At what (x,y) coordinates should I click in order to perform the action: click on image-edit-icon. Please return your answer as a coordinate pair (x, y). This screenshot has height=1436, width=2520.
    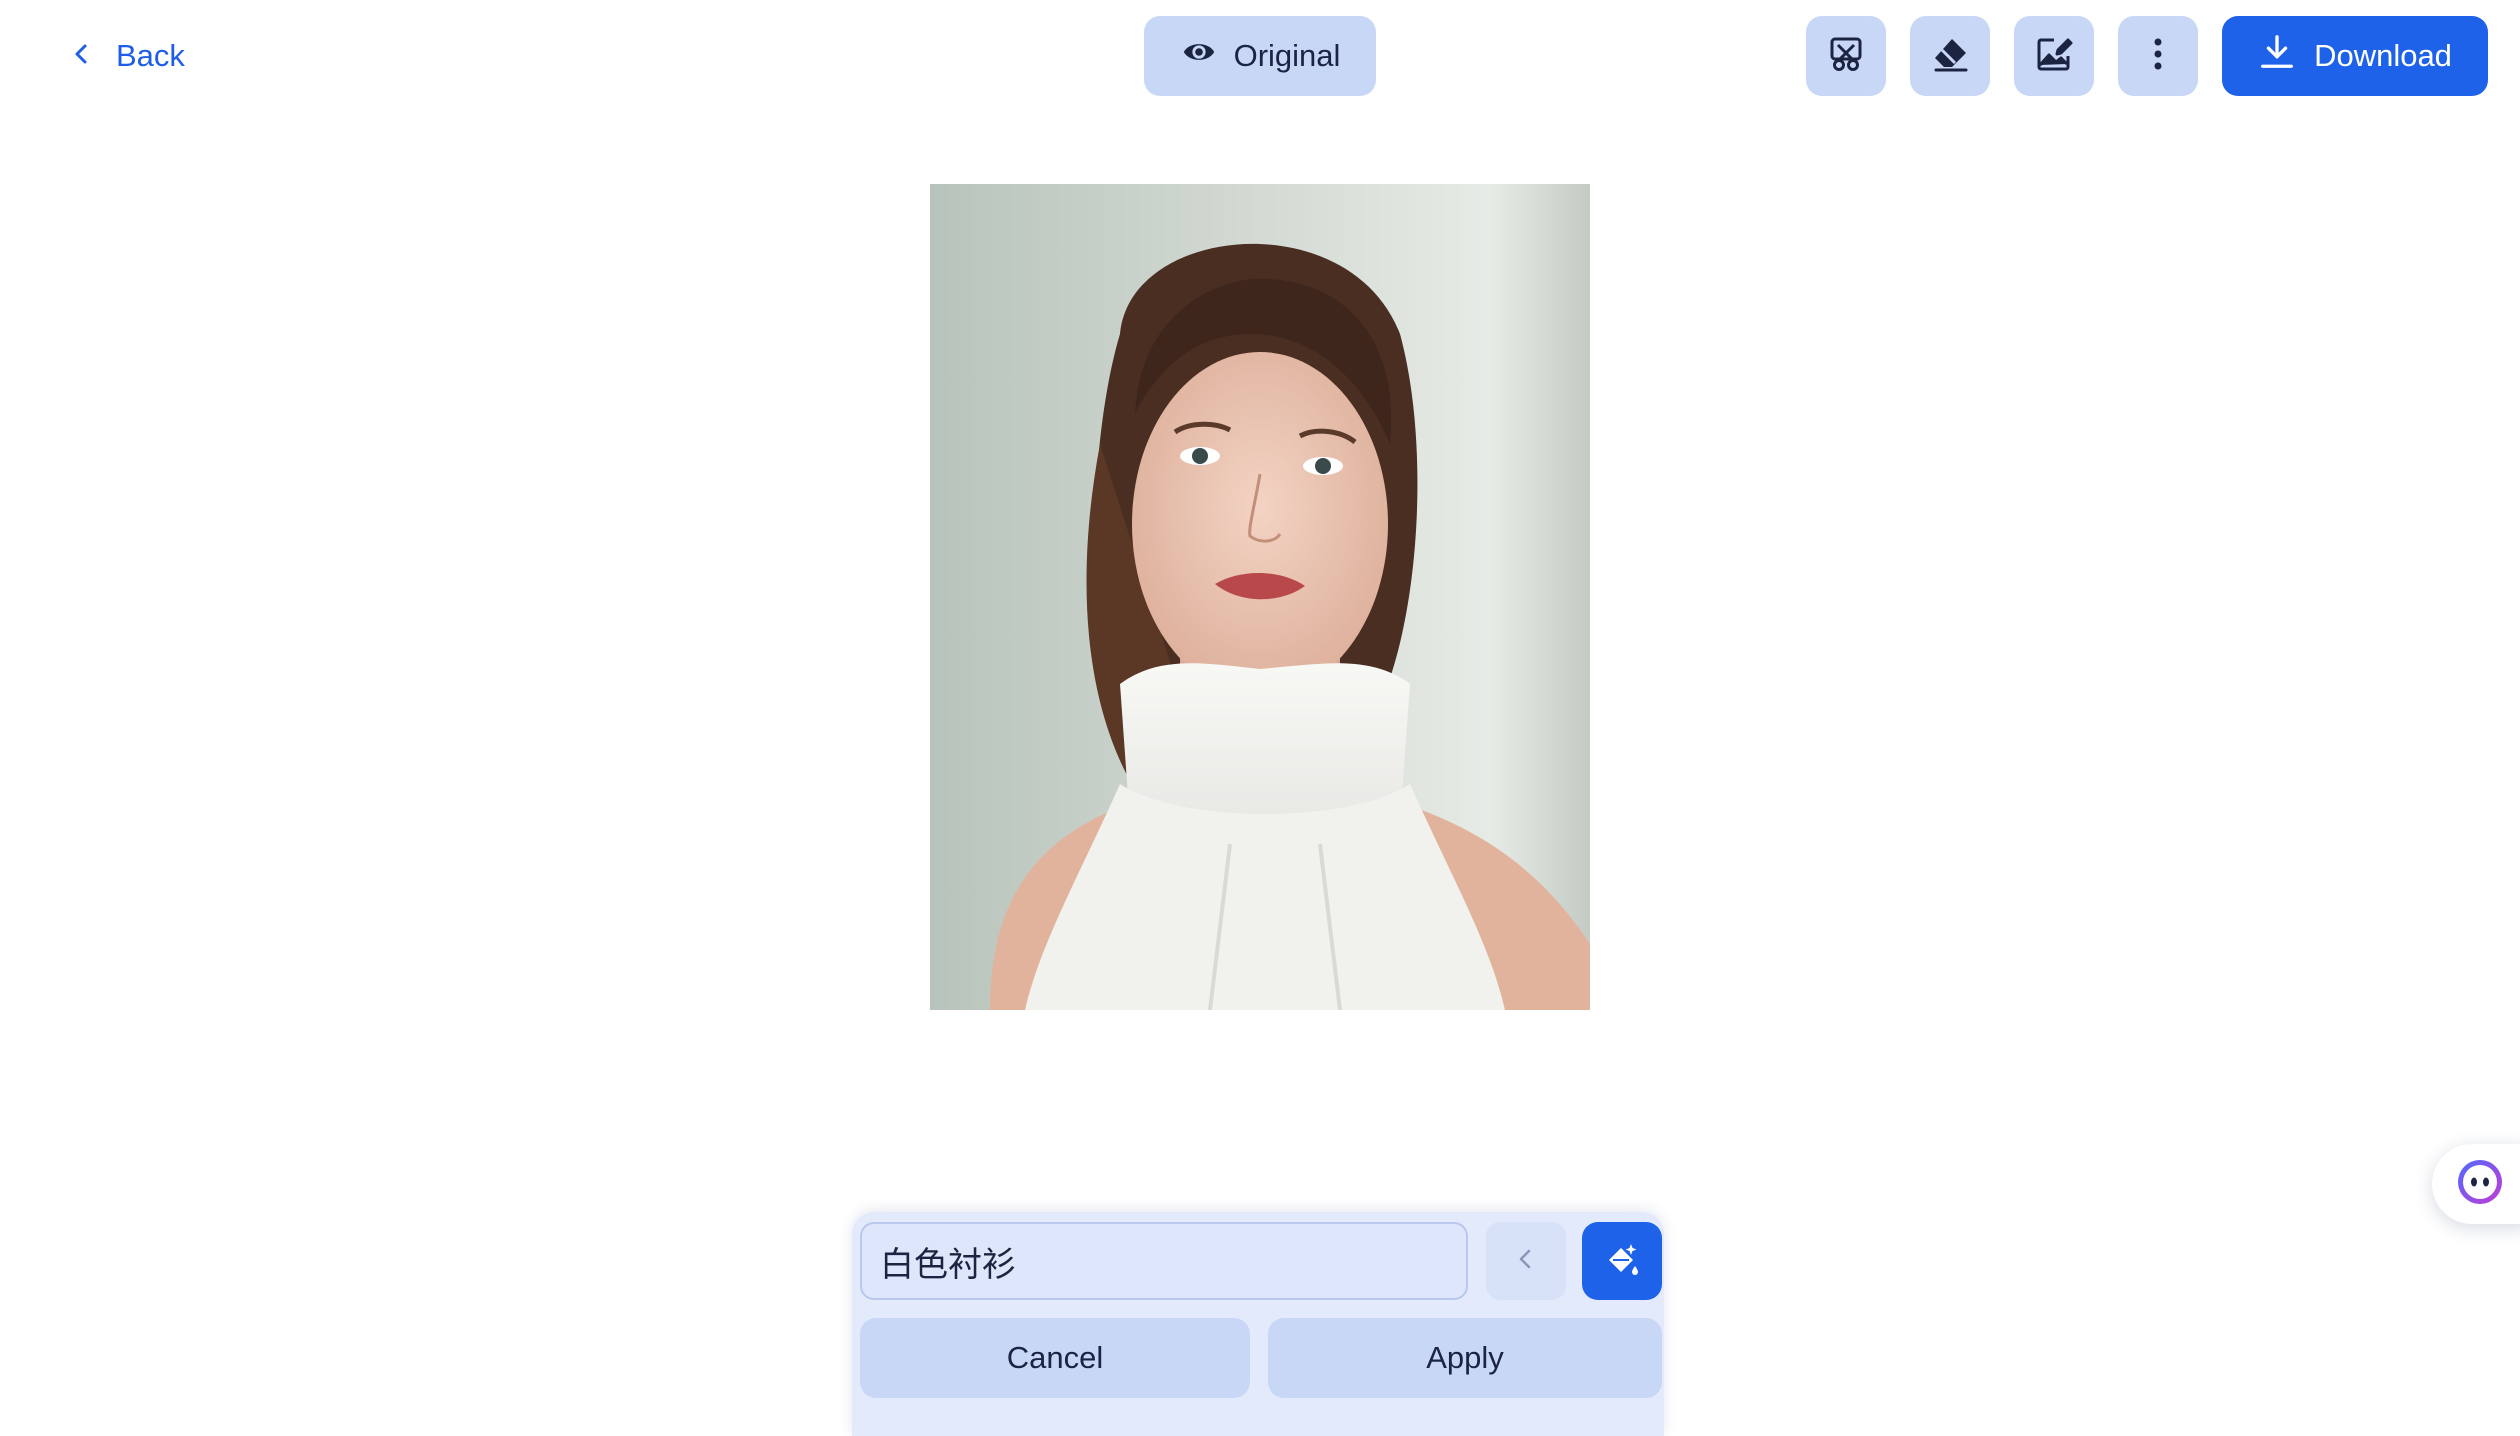
    Looking at the image, I should click on (2054, 56).